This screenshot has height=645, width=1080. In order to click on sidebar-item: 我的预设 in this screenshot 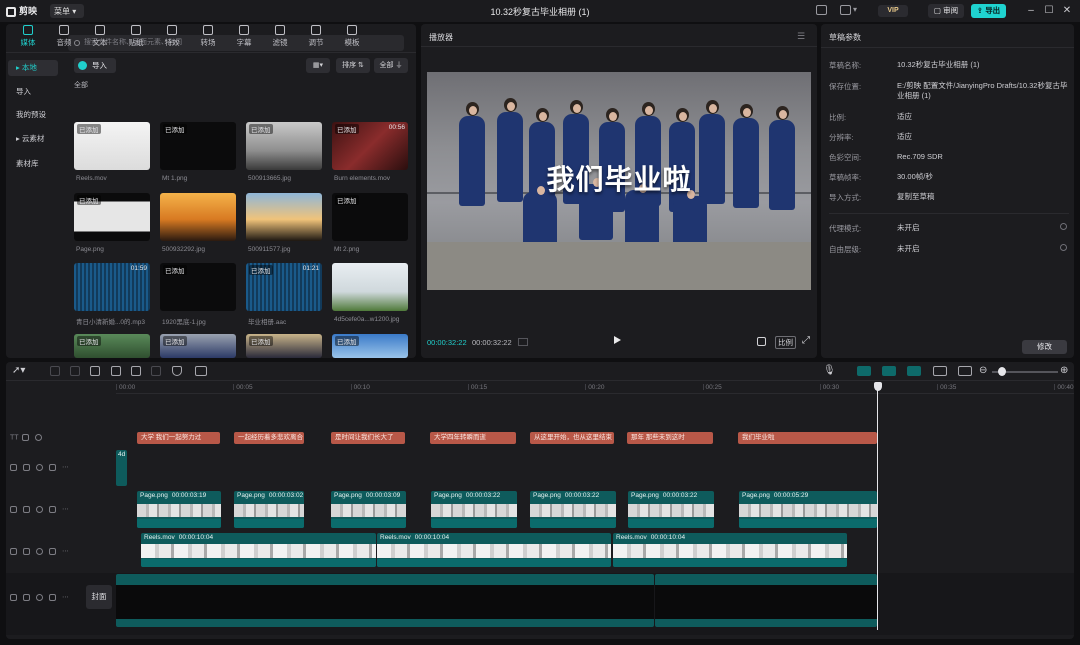, I will do `click(33, 115)`.